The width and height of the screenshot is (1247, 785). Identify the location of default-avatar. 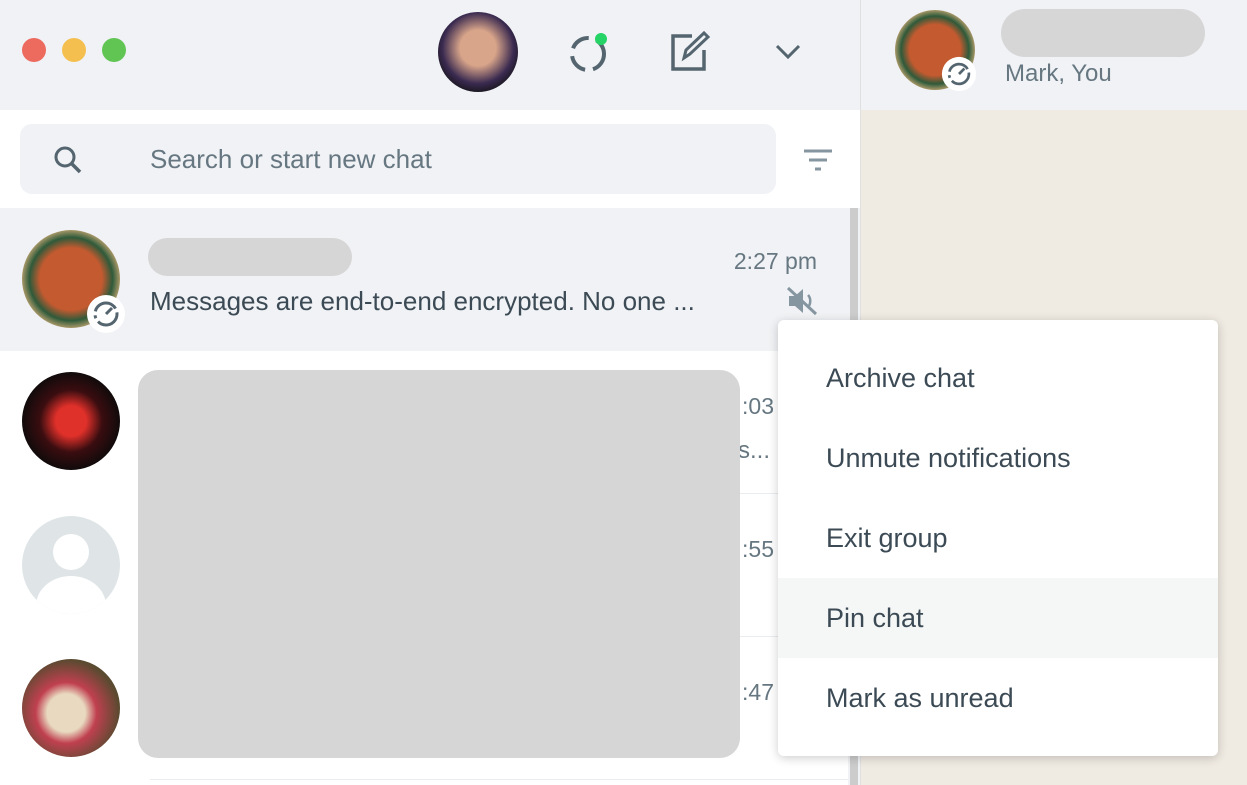
(71, 565).